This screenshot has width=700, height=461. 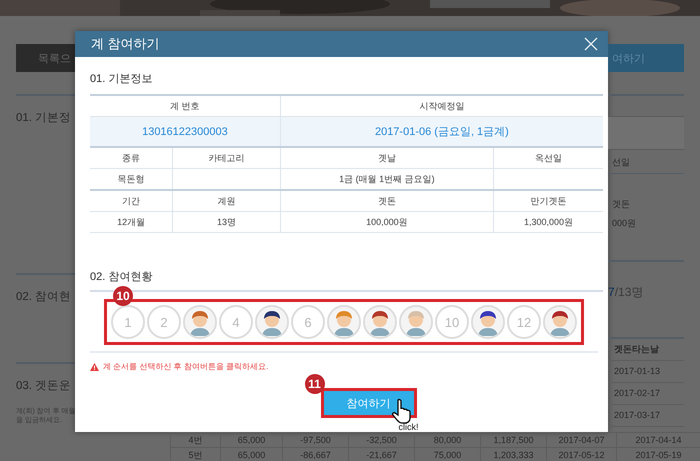 What do you see at coordinates (447, 454) in the screenshot?
I see `table-cell: 75,000` at bounding box center [447, 454].